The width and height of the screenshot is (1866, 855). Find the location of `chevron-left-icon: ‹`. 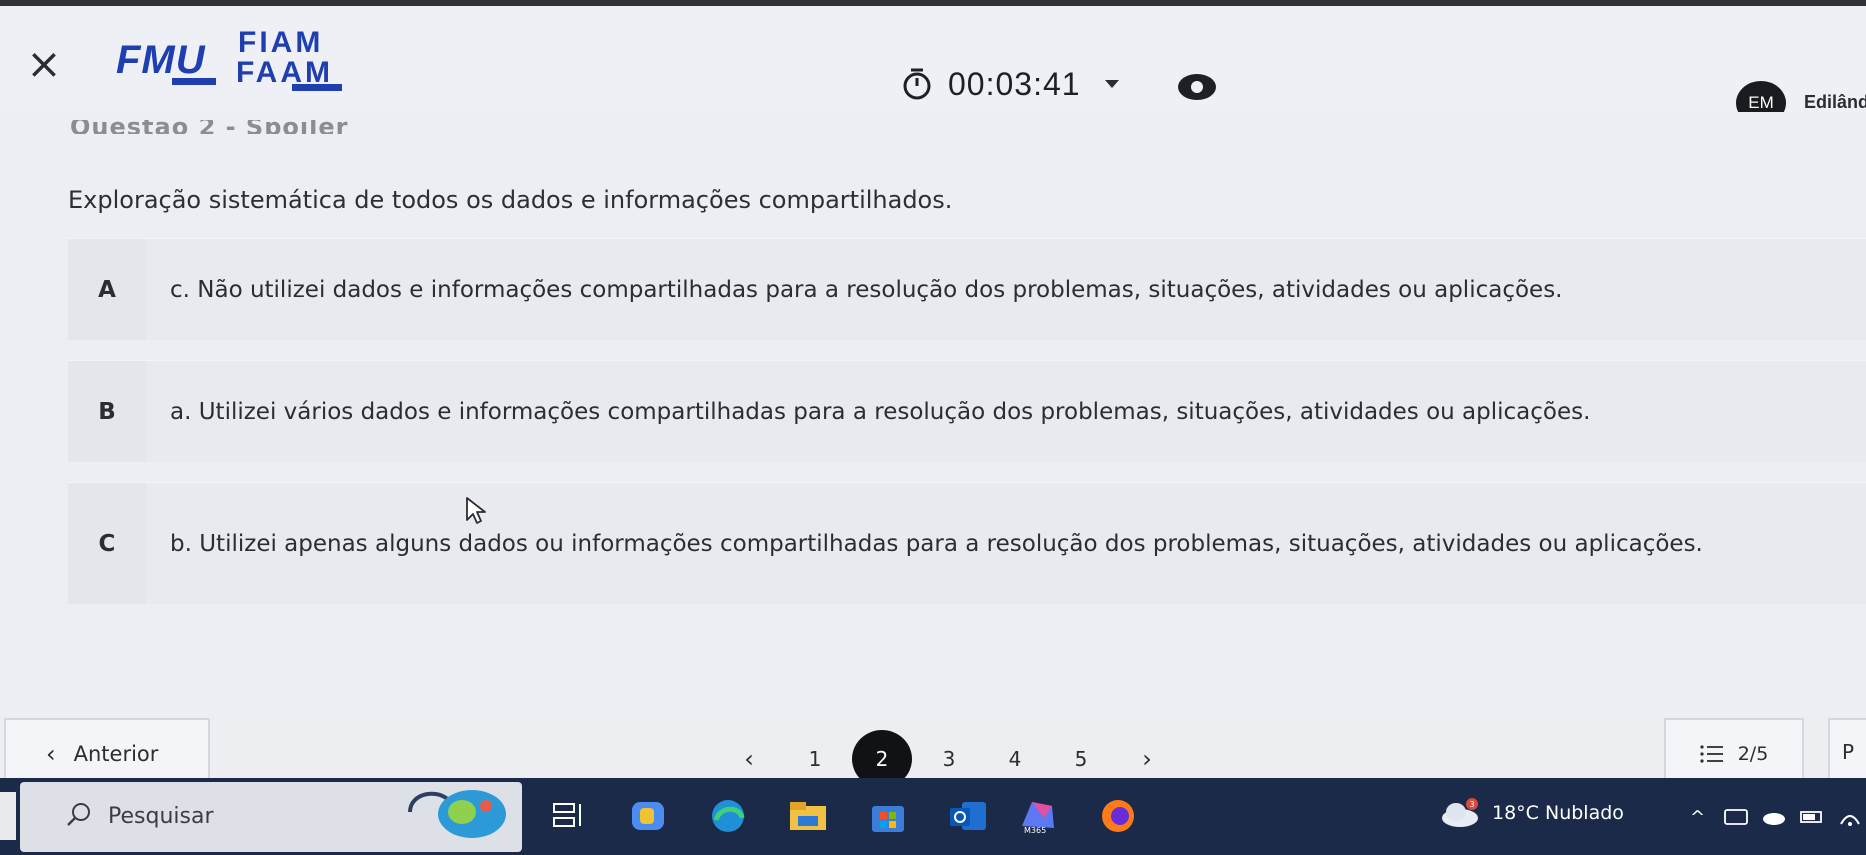

chevron-left-icon: ‹ is located at coordinates (51, 754).